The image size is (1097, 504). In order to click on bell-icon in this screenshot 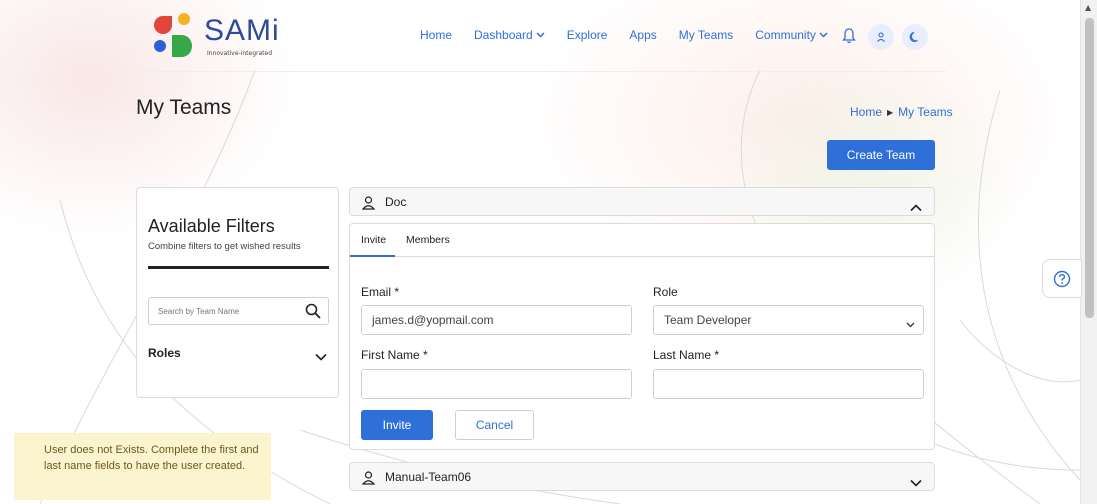, I will do `click(849, 38)`.